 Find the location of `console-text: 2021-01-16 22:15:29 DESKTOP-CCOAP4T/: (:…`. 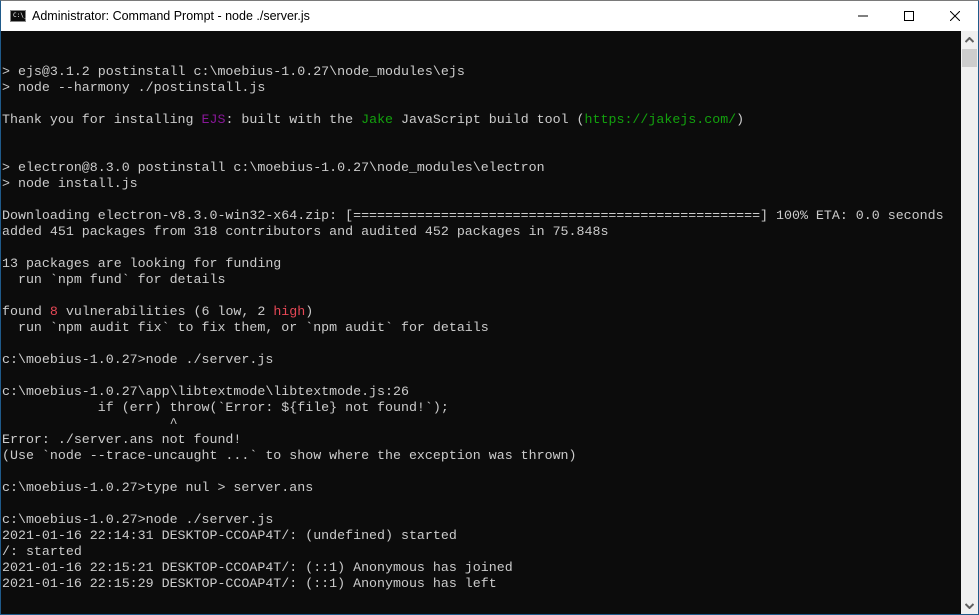

console-text: 2021-01-16 22:15:29 DESKTOP-CCOAP4T/: (:… is located at coordinates (249, 583).